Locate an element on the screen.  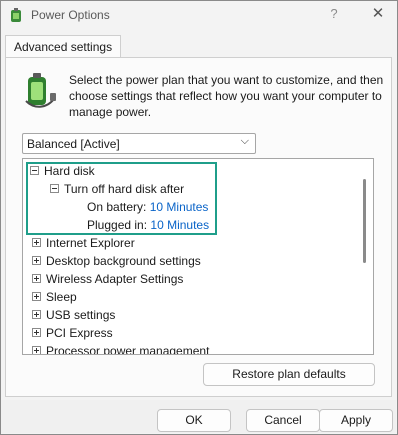
ok-button: OK is located at coordinates (194, 420).